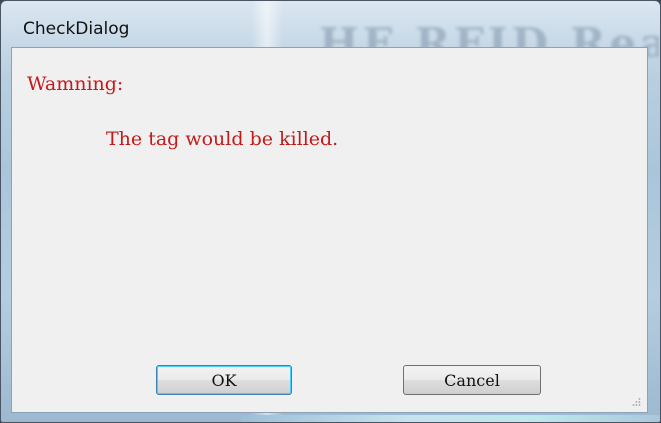  I want to click on warning-label: Wamning:, so click(75, 84).